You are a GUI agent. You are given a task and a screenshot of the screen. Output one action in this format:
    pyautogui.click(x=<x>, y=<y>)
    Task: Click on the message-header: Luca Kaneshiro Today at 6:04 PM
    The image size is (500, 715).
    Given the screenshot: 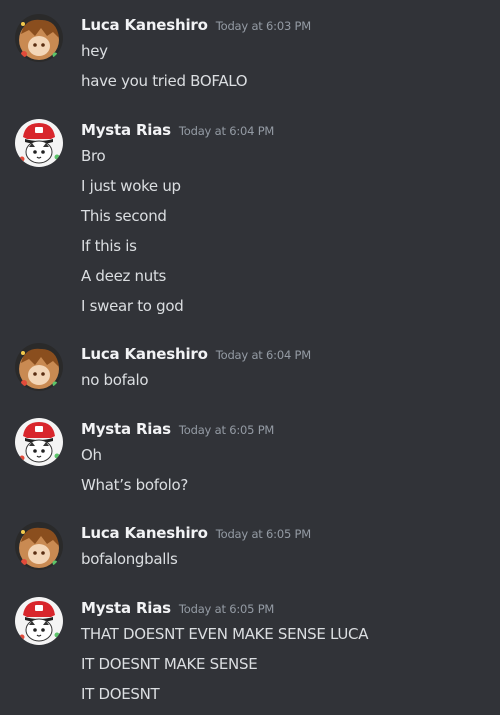 What is the action you would take?
    pyautogui.click(x=196, y=354)
    